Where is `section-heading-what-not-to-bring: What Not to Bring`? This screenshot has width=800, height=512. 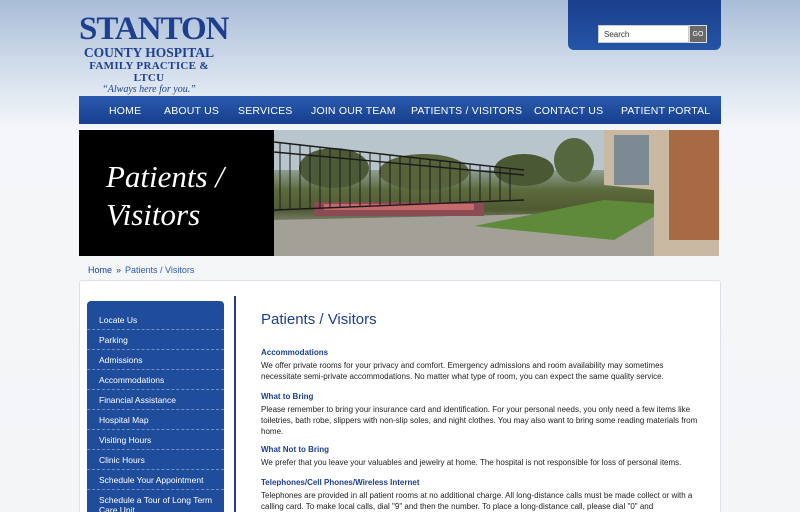 section-heading-what-not-to-bring: What Not to Bring is located at coordinates (295, 449).